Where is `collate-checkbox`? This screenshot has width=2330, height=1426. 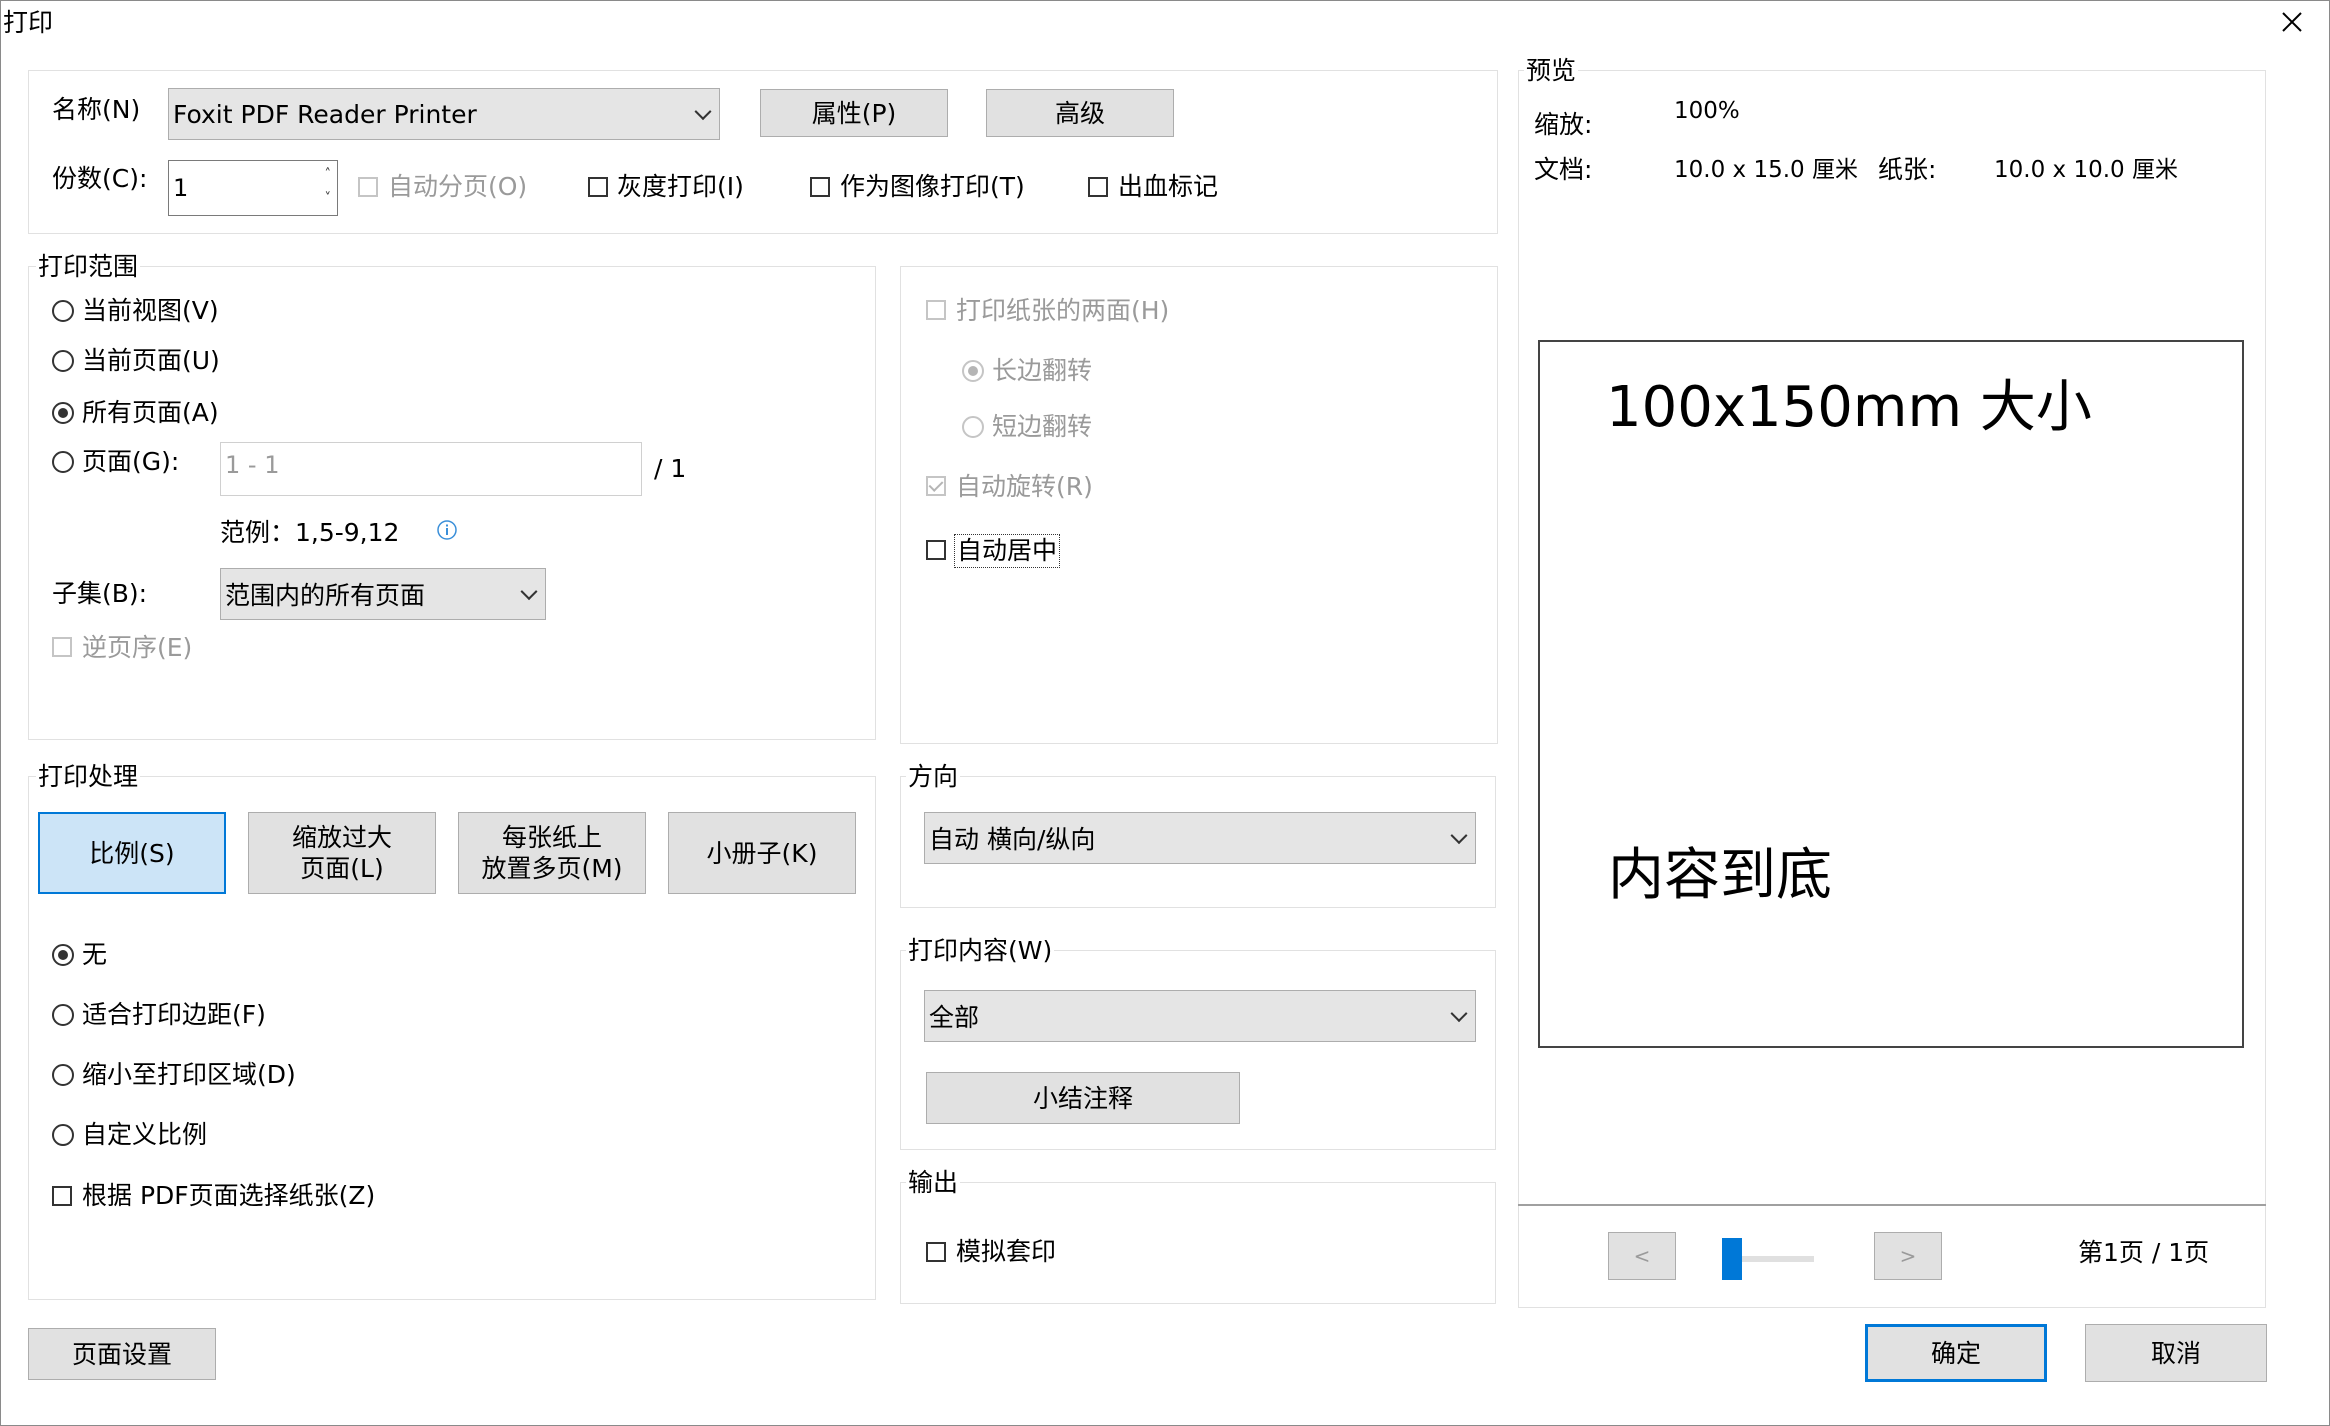 collate-checkbox is located at coordinates (368, 187).